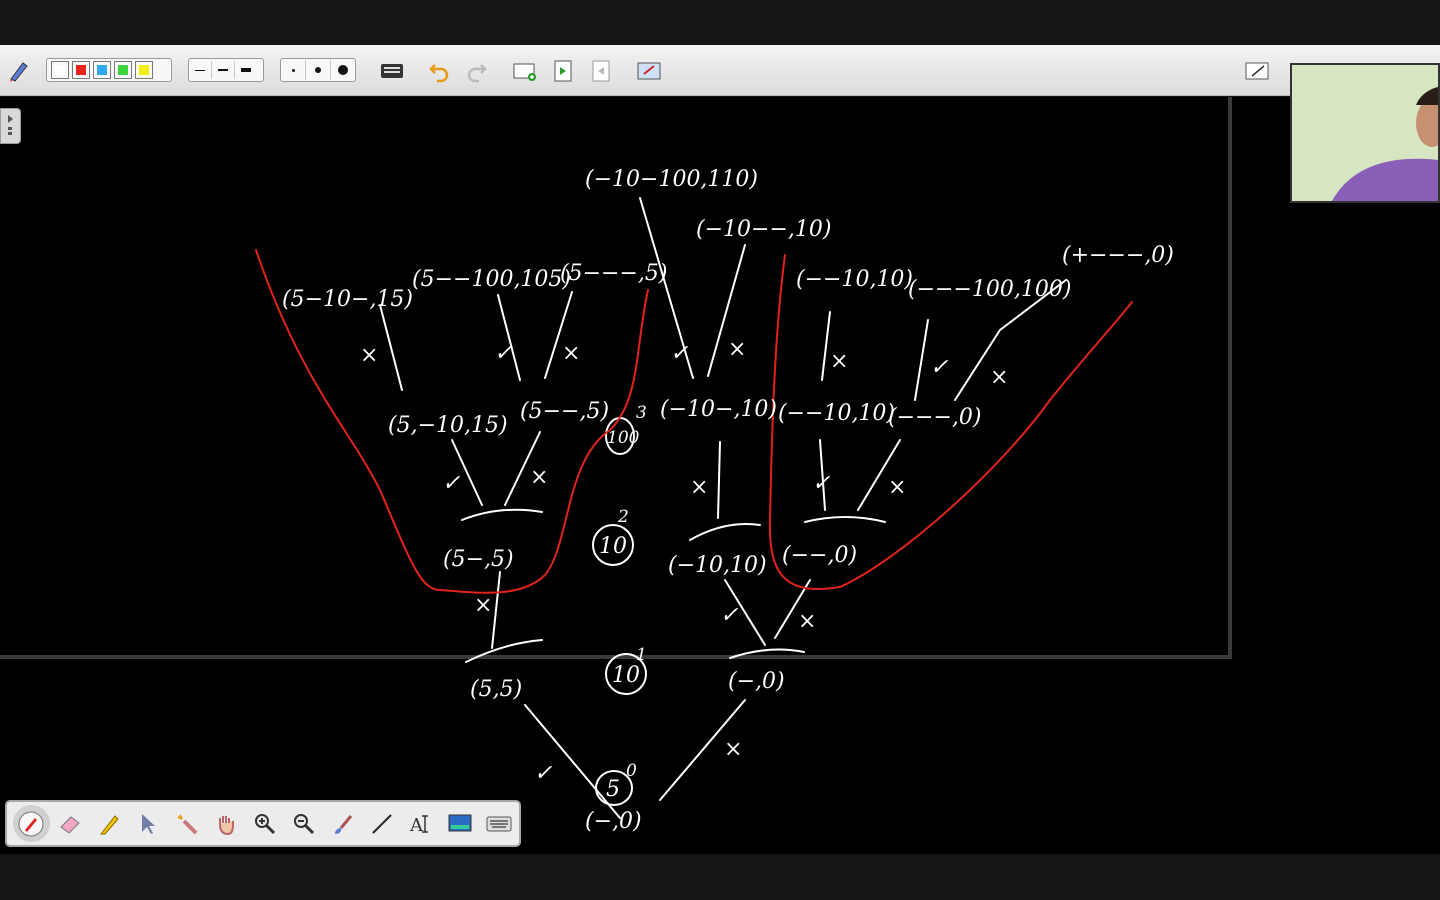 This screenshot has width=1440, height=900. What do you see at coordinates (343, 70) in the screenshot?
I see `dot-large-button` at bounding box center [343, 70].